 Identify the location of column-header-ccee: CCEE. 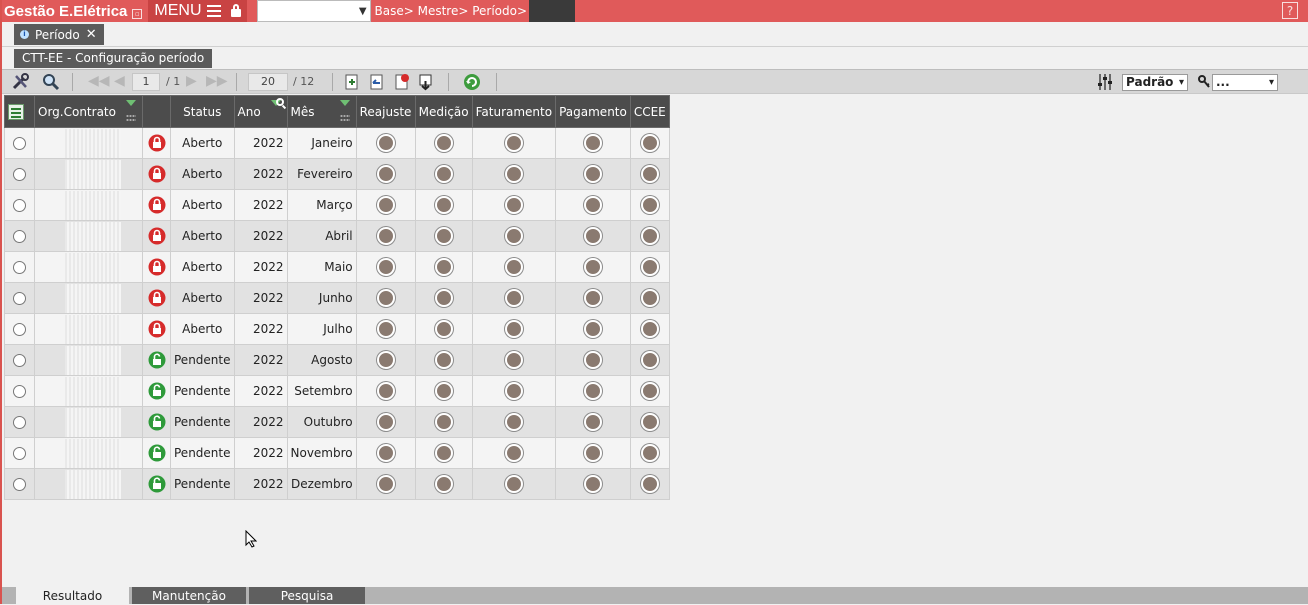
(649, 111).